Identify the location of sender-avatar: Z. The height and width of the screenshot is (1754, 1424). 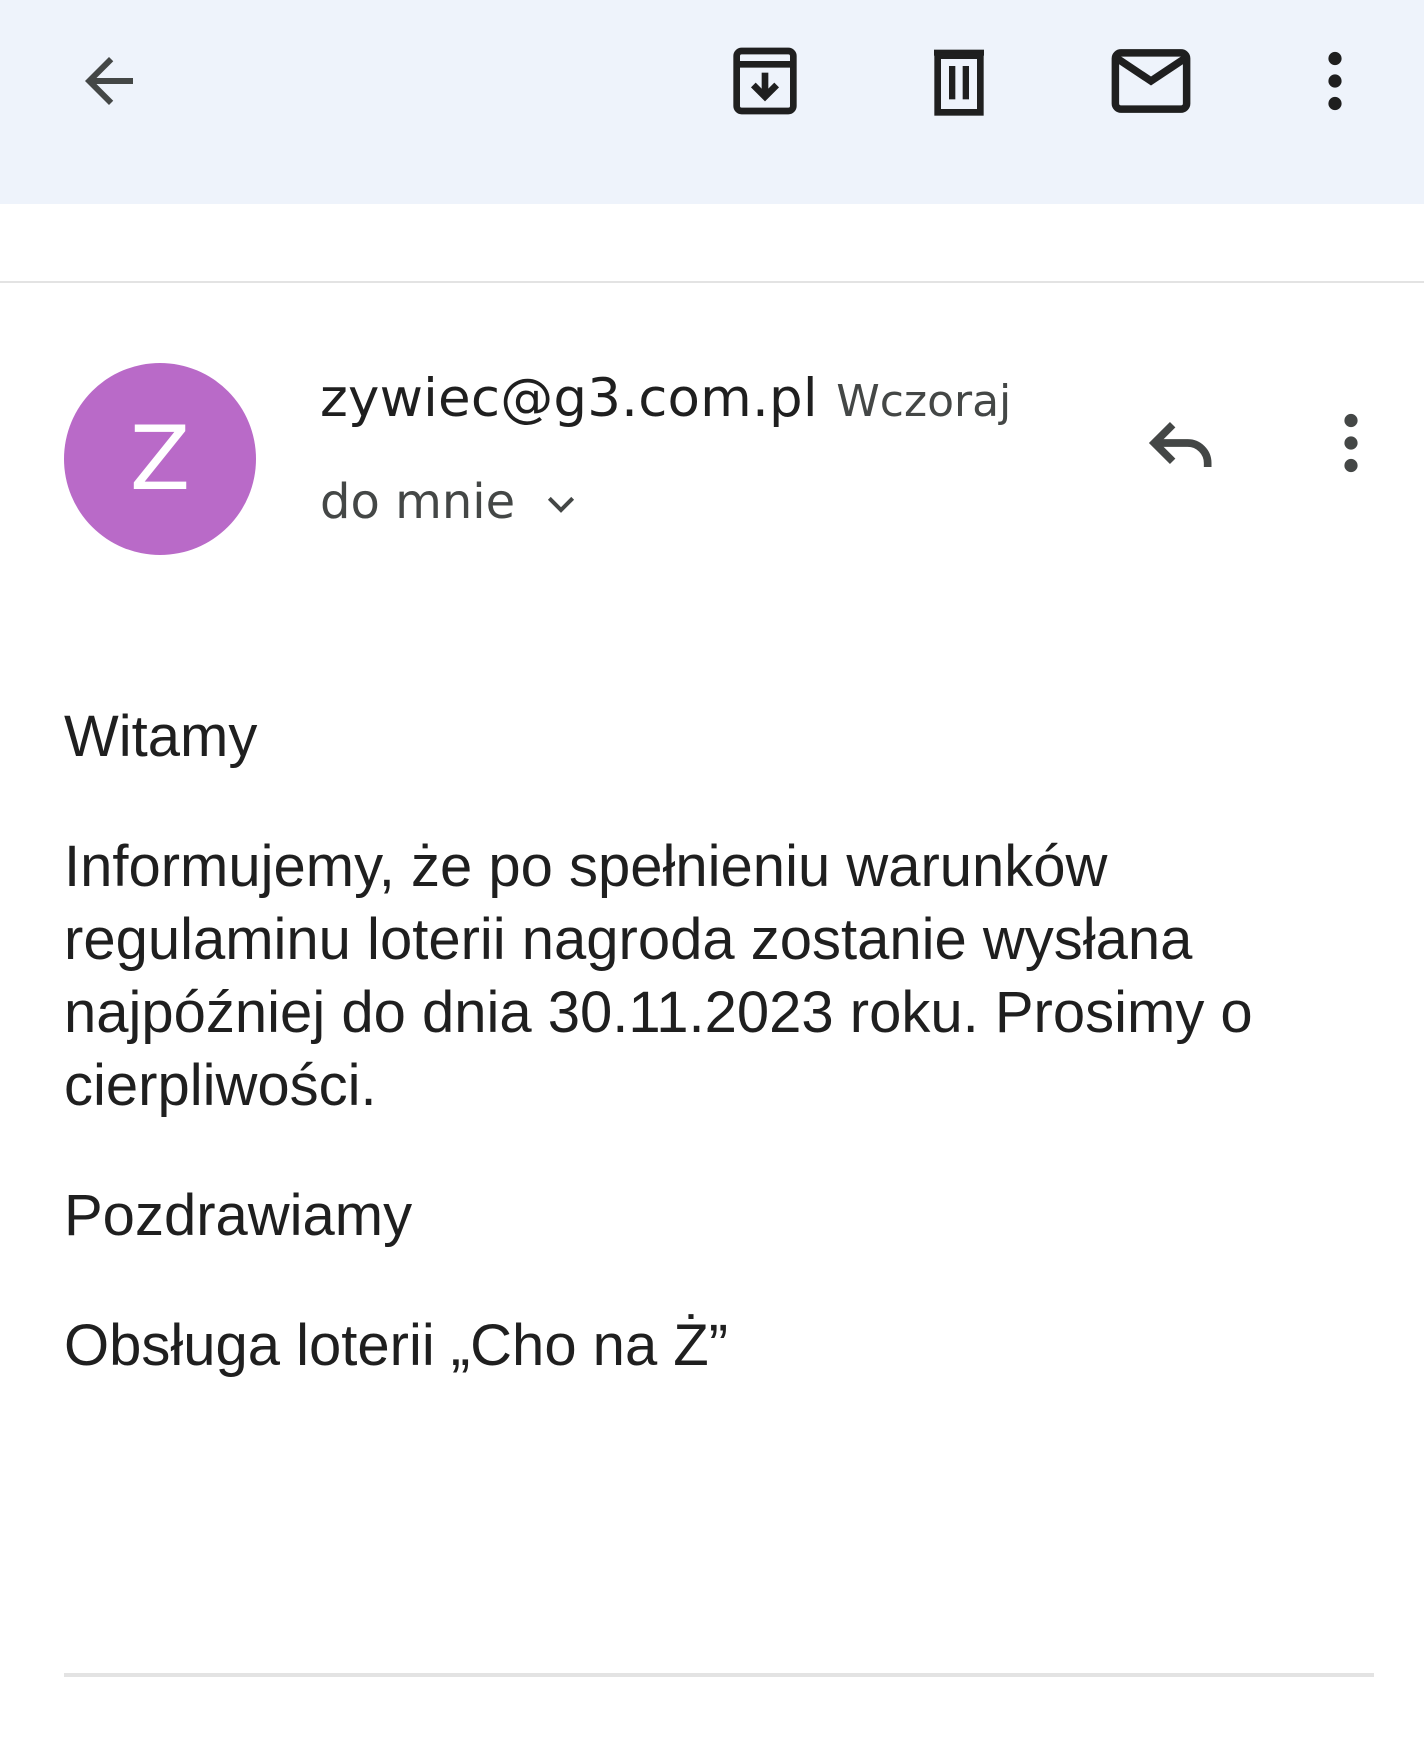
(160, 459).